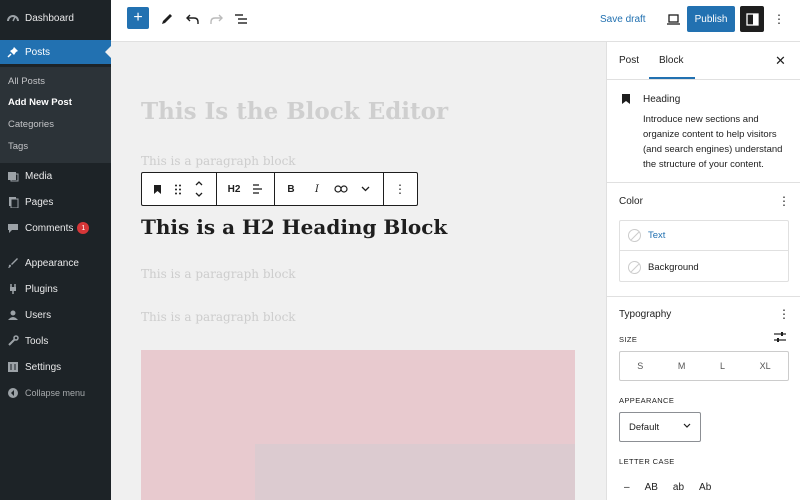 This screenshot has width=800, height=500. What do you see at coordinates (83, 228) in the screenshot?
I see `comments-count-badge: 1` at bounding box center [83, 228].